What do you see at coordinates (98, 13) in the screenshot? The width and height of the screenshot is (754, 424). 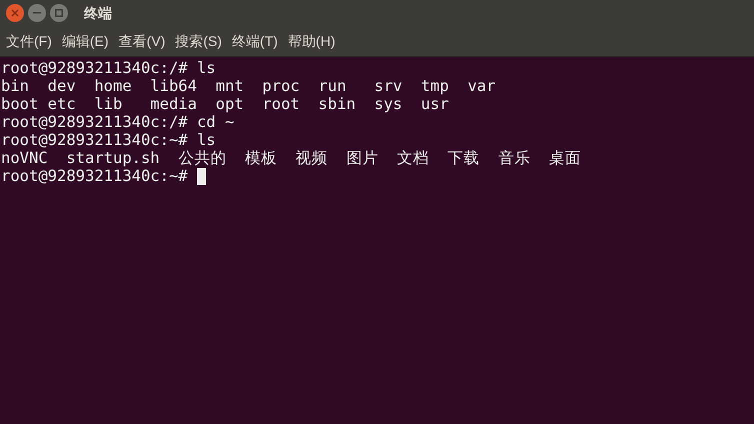 I see `window-title: 终端` at bounding box center [98, 13].